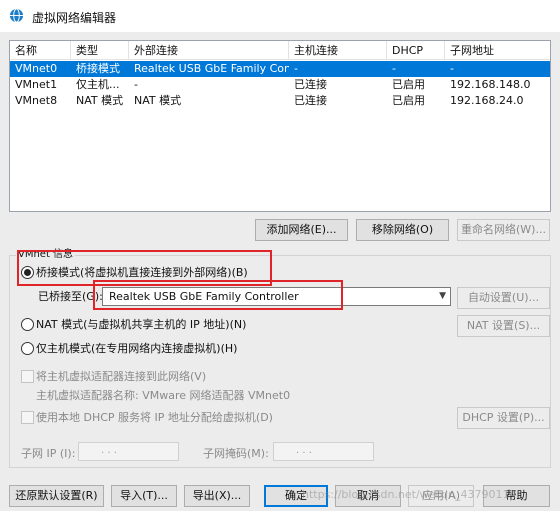 This screenshot has height=511, width=560. Describe the element at coordinates (27, 417) in the screenshot. I see `dhcp-checkbox` at that location.